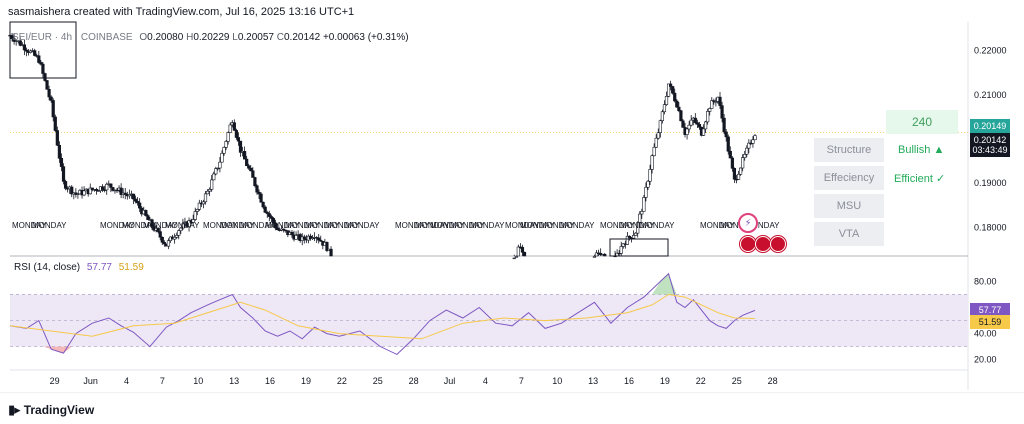  Describe the element at coordinates (143, 37) in the screenshot. I see `open-label: O` at that location.